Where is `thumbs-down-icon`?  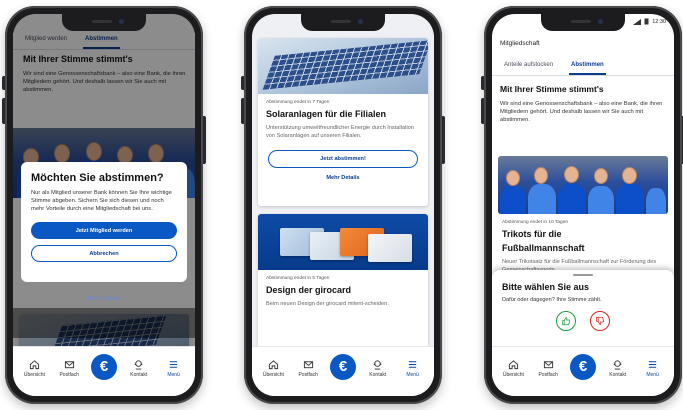
thumbs-down-icon is located at coordinates (600, 320).